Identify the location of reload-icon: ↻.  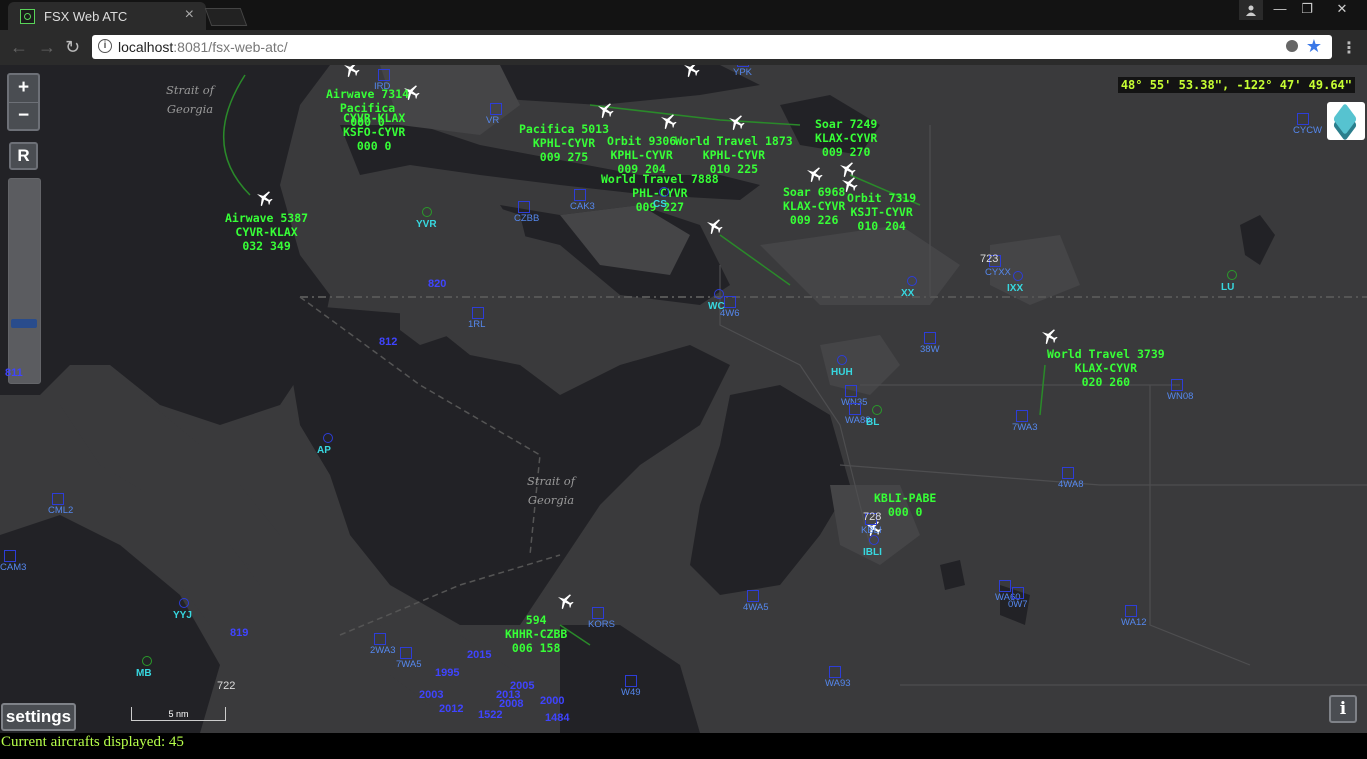
(72, 47).